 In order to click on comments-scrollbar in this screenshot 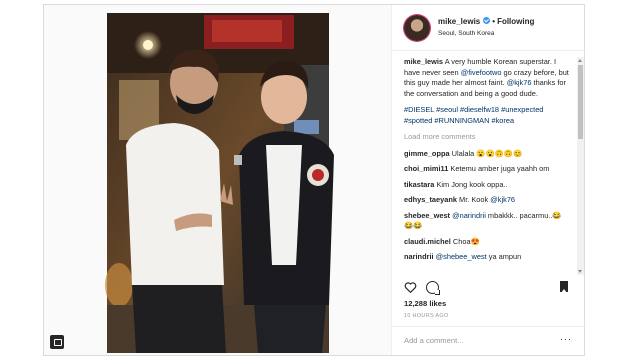, I will do `click(580, 166)`.